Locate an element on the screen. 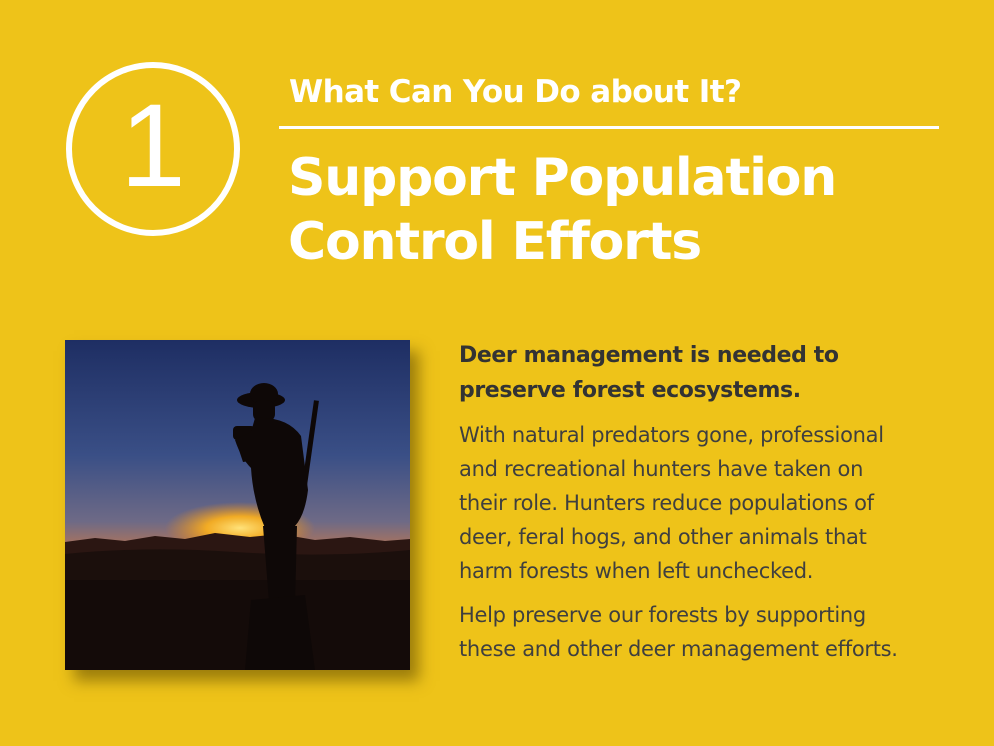  lead-line: Deer management is needed to is located at coordinates (649, 355).